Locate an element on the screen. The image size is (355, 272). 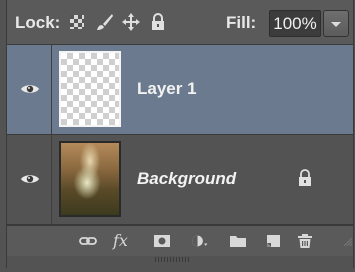
panel-resize-handle is located at coordinates (173, 259).